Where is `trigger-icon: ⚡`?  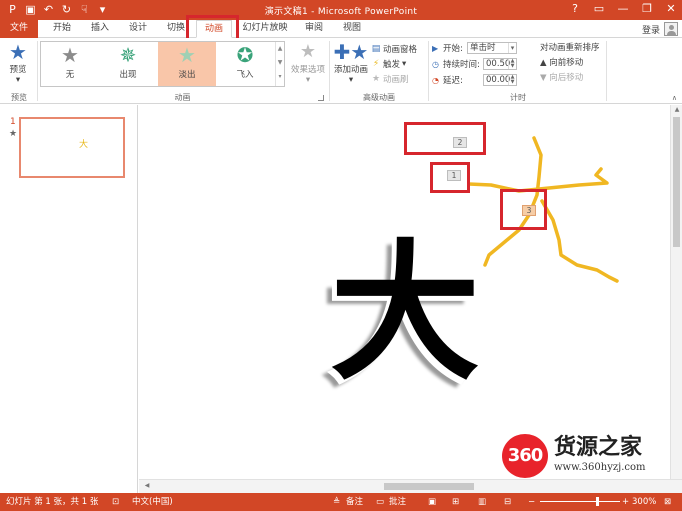
trigger-icon: ⚡ is located at coordinates (376, 63).